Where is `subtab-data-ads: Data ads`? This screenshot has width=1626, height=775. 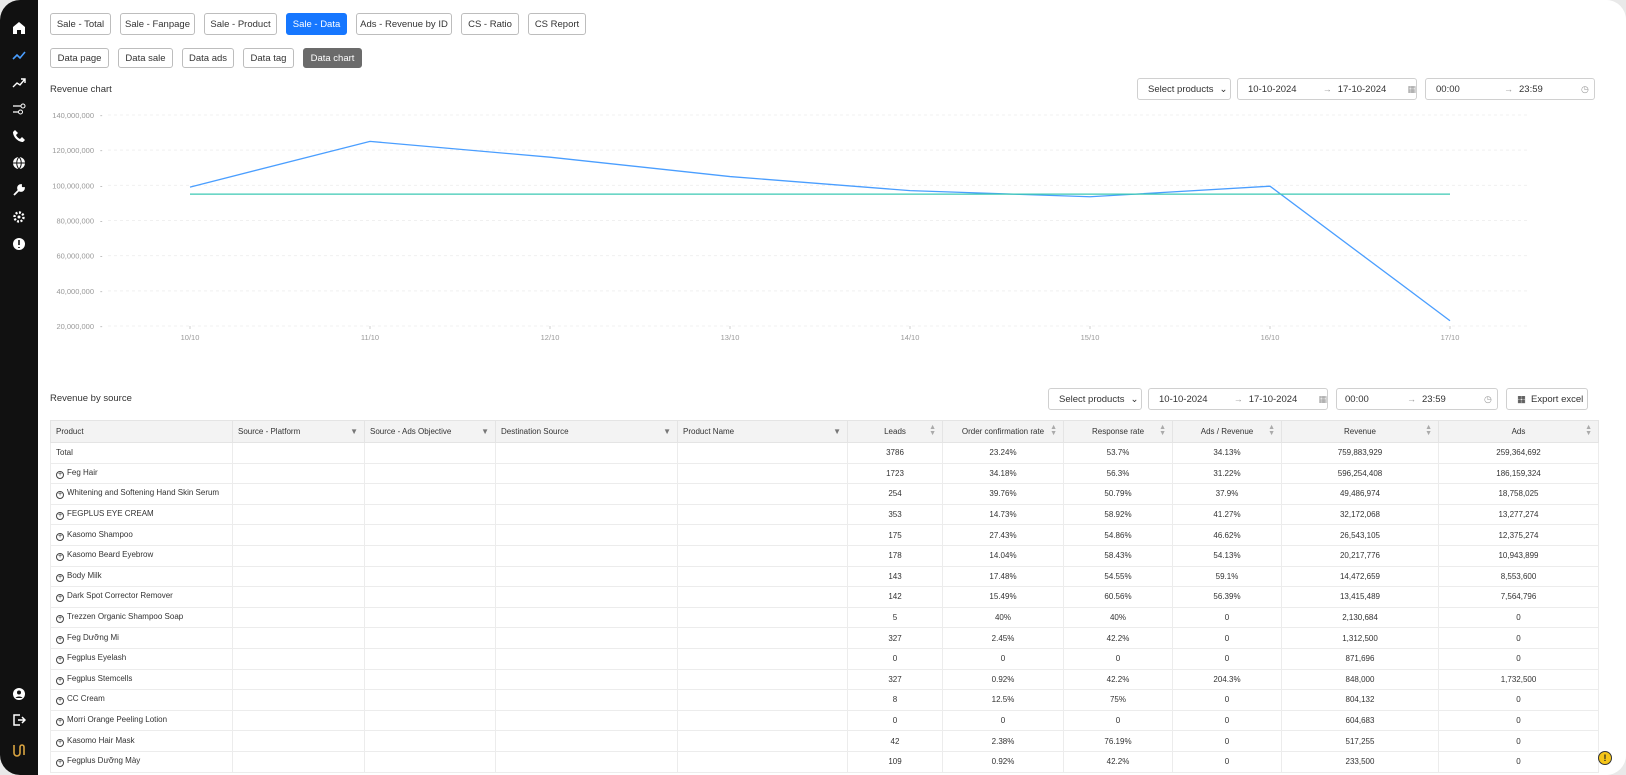 subtab-data-ads: Data ads is located at coordinates (208, 58).